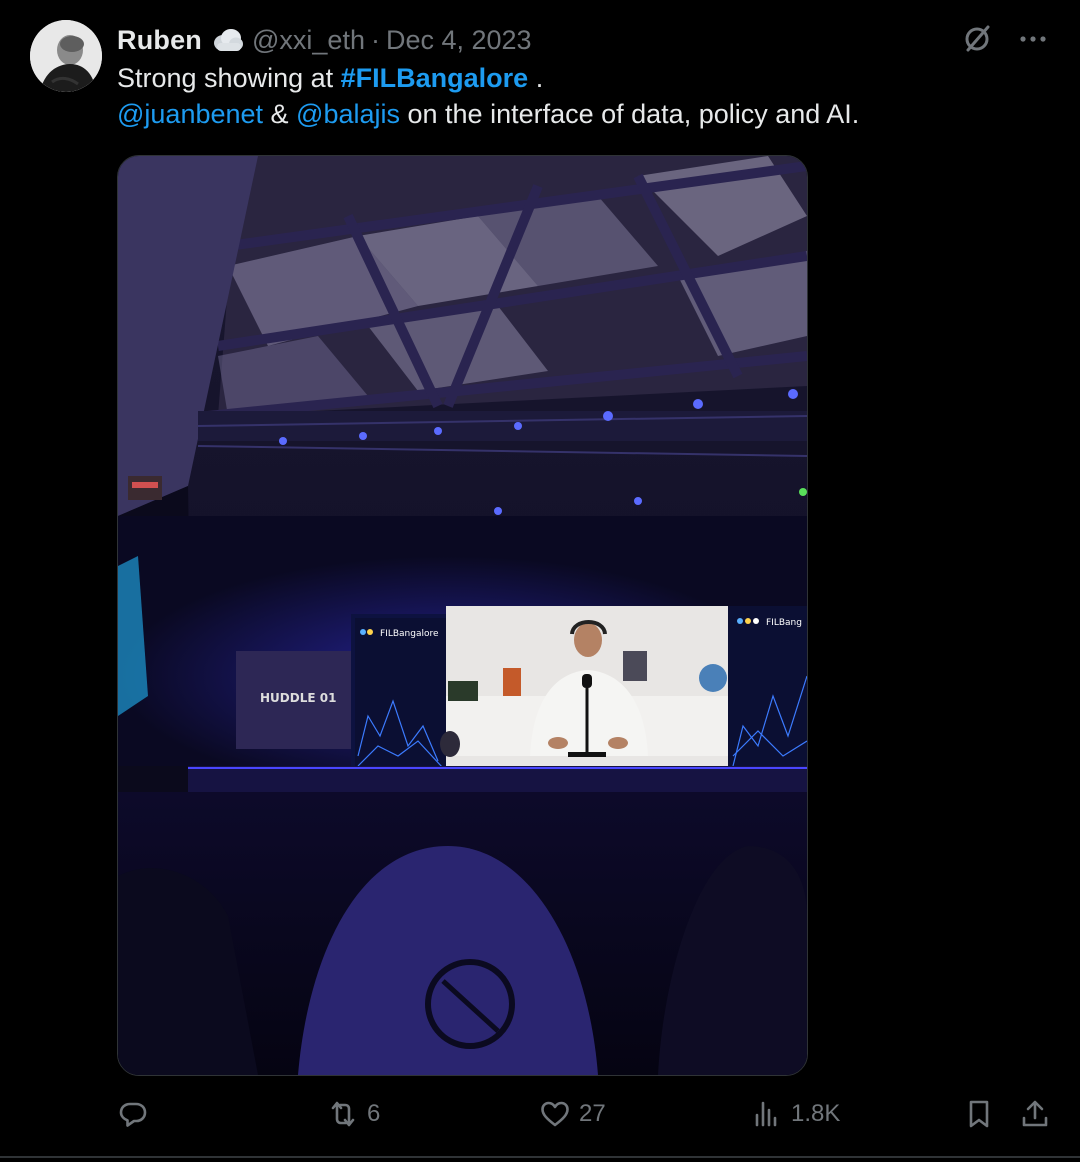 This screenshot has width=1080, height=1162. Describe the element at coordinates (630, 114) in the screenshot. I see `text-segment: on the interface of data, policy and AI.` at that location.